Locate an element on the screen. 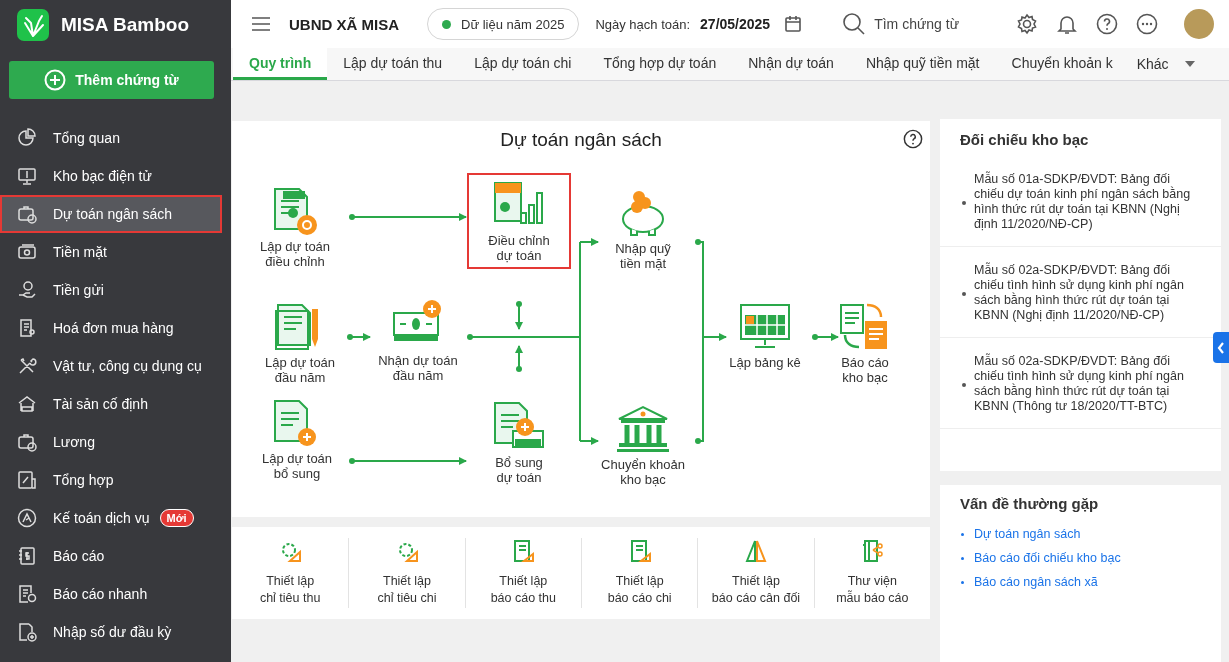 The image size is (1229, 662). process-step: Nhận dự toán đầu năm is located at coordinates (418, 341).